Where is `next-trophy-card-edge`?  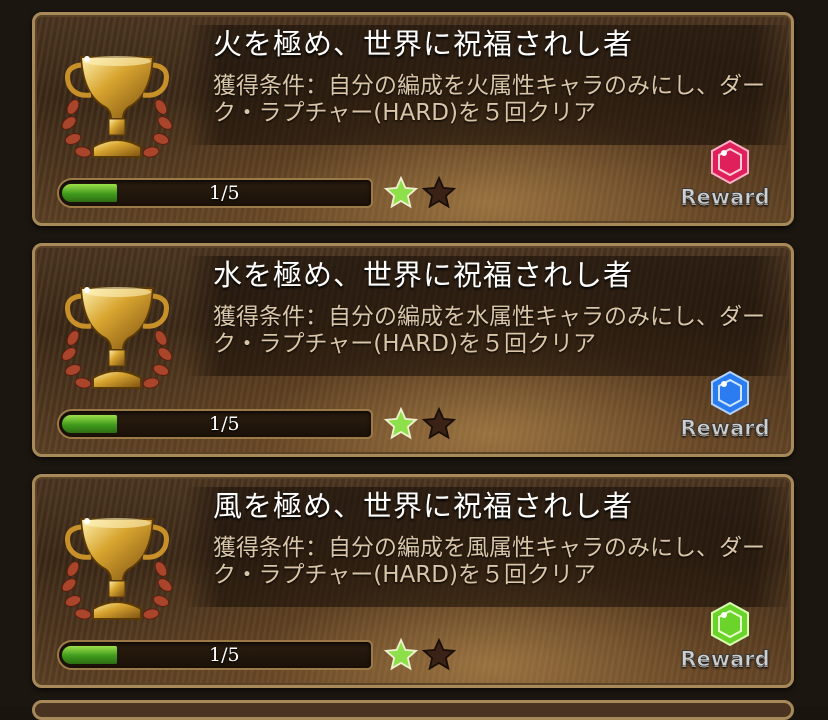 next-trophy-card-edge is located at coordinates (413, 710).